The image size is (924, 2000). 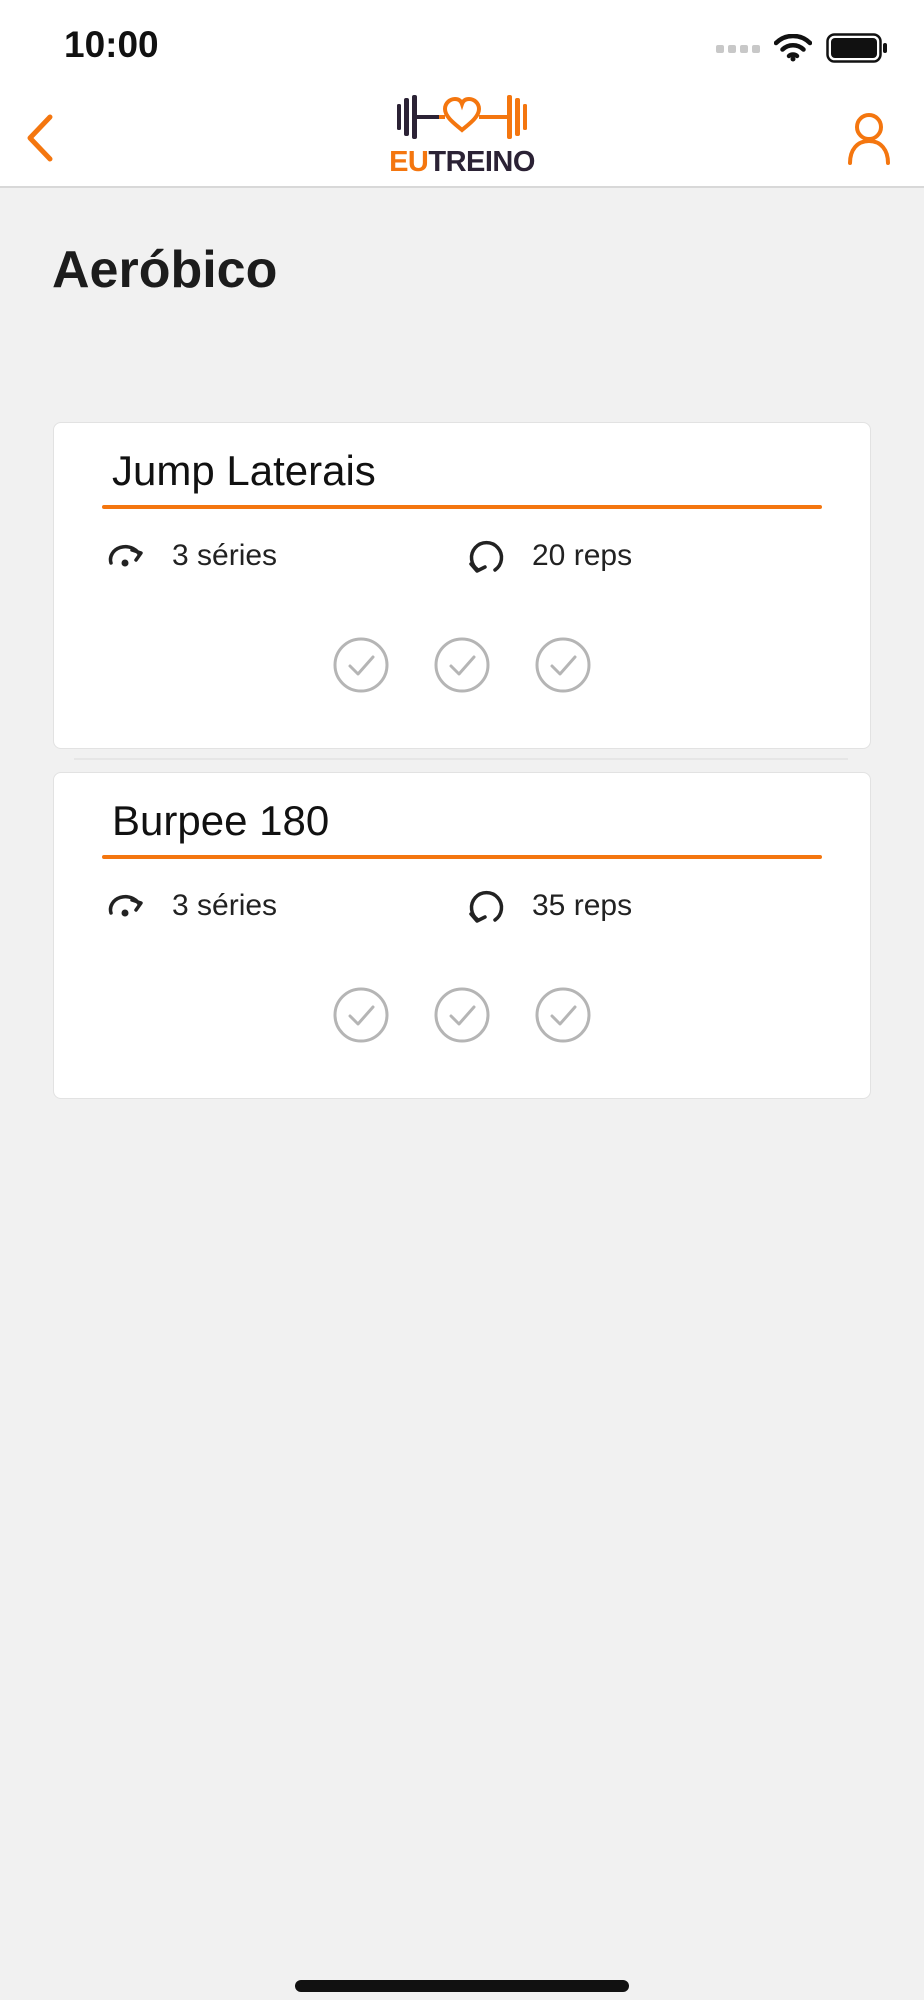 I want to click on reps-info: 20 reps, so click(x=547, y=556).